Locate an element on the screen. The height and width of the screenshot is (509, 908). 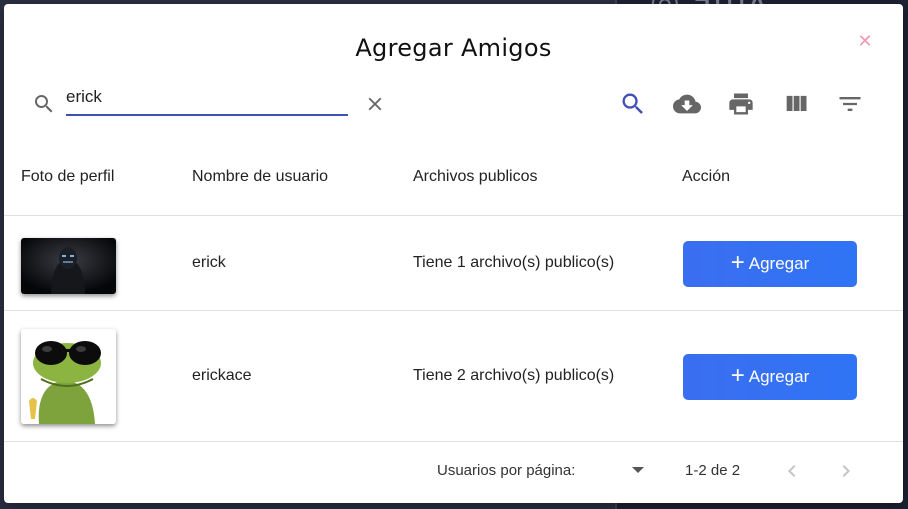
chevron-down-icon is located at coordinates (638, 470).